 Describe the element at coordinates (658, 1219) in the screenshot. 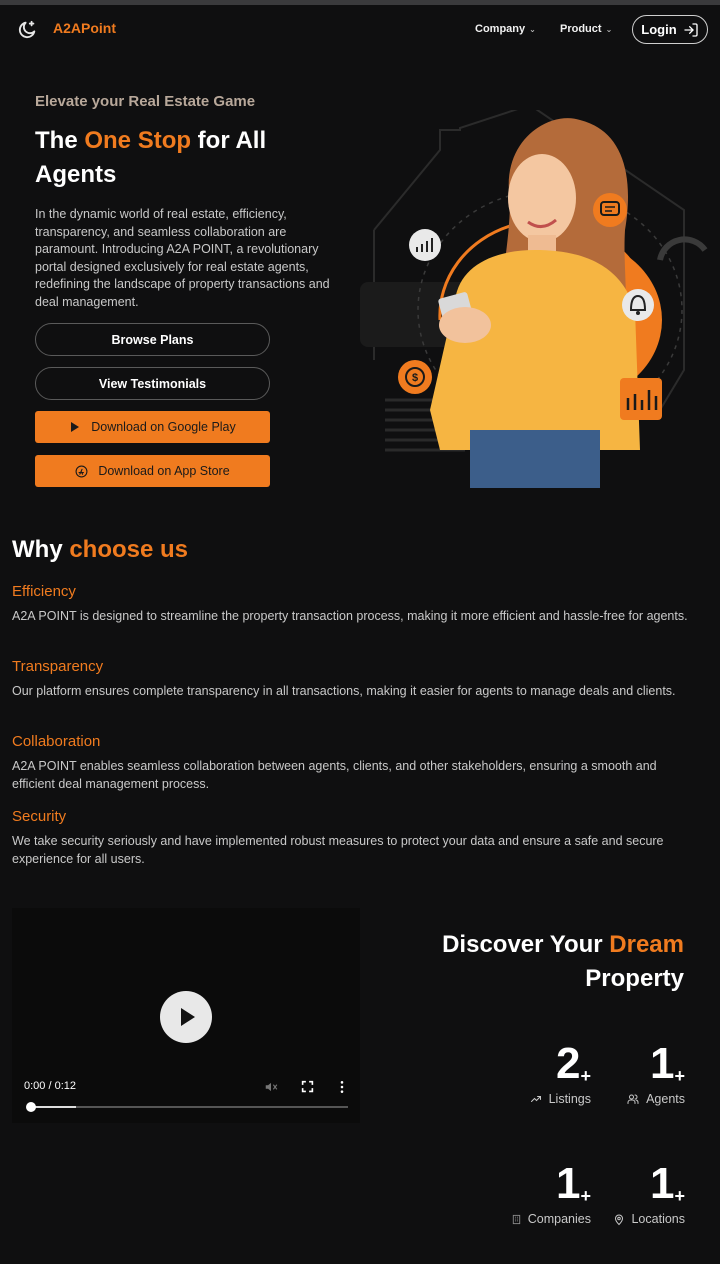

I see `stat-label: Locations` at that location.